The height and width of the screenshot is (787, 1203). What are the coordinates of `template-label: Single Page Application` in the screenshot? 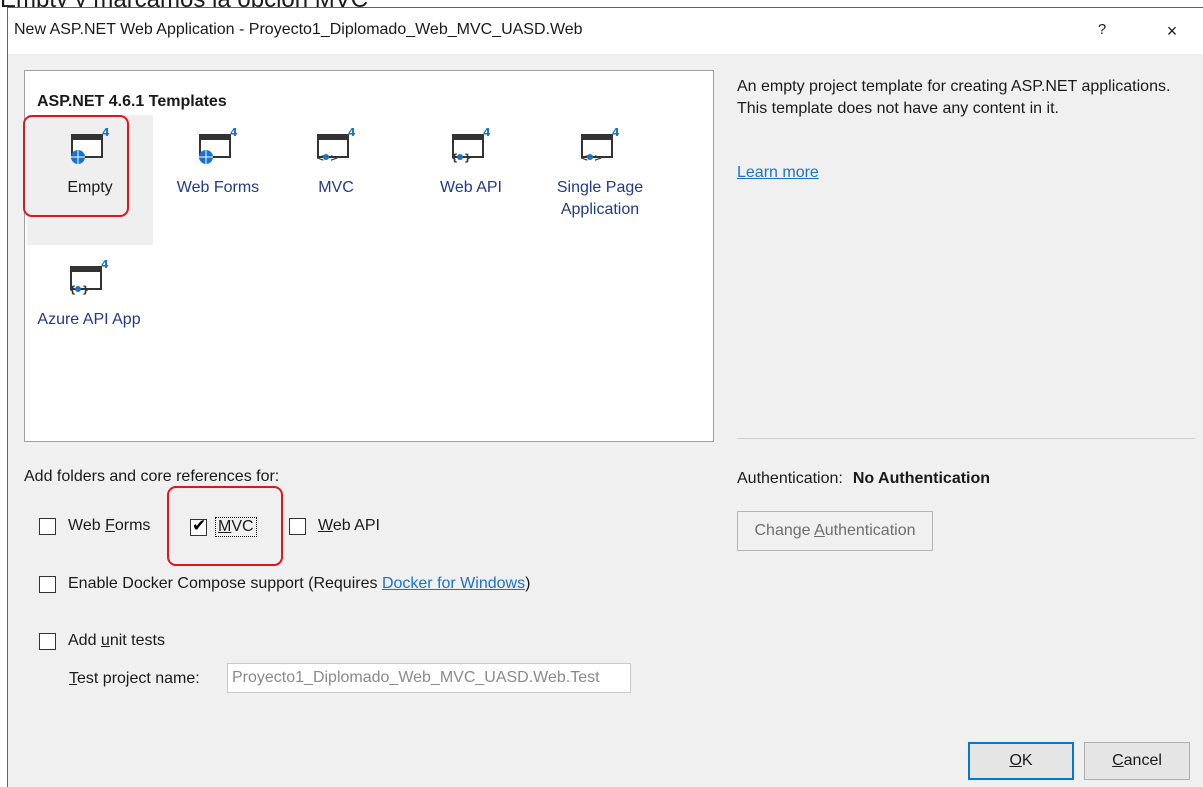 It's located at (600, 199).